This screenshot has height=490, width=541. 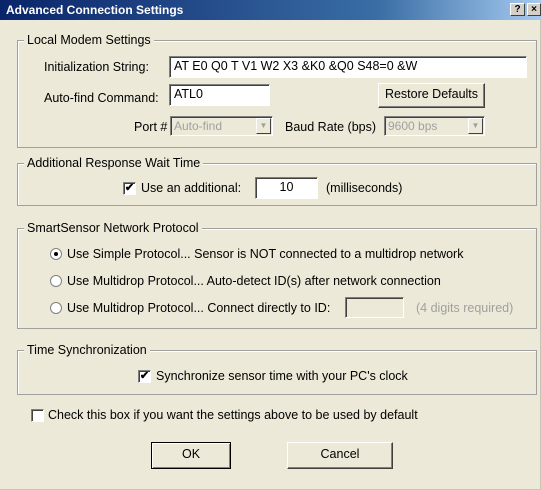 I want to click on use-additional-checkbox: ✔, so click(x=129, y=188).